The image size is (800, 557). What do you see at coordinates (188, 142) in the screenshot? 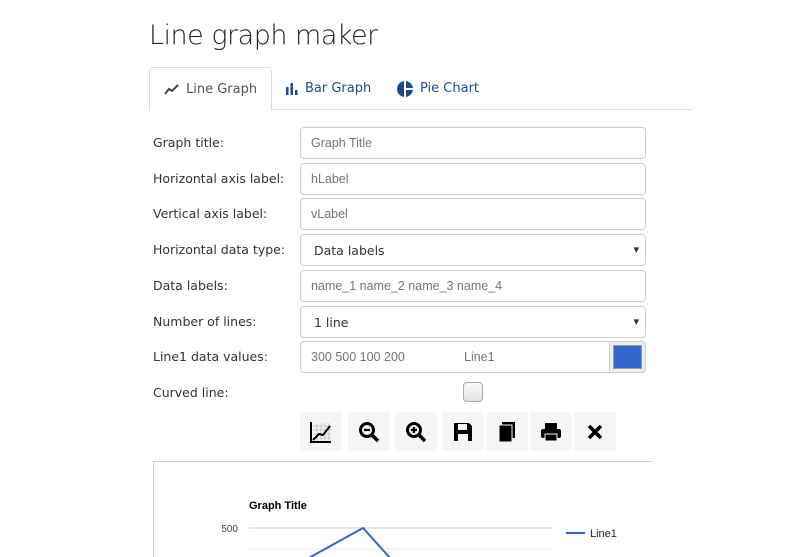
I see `field-label: Graph title:` at bounding box center [188, 142].